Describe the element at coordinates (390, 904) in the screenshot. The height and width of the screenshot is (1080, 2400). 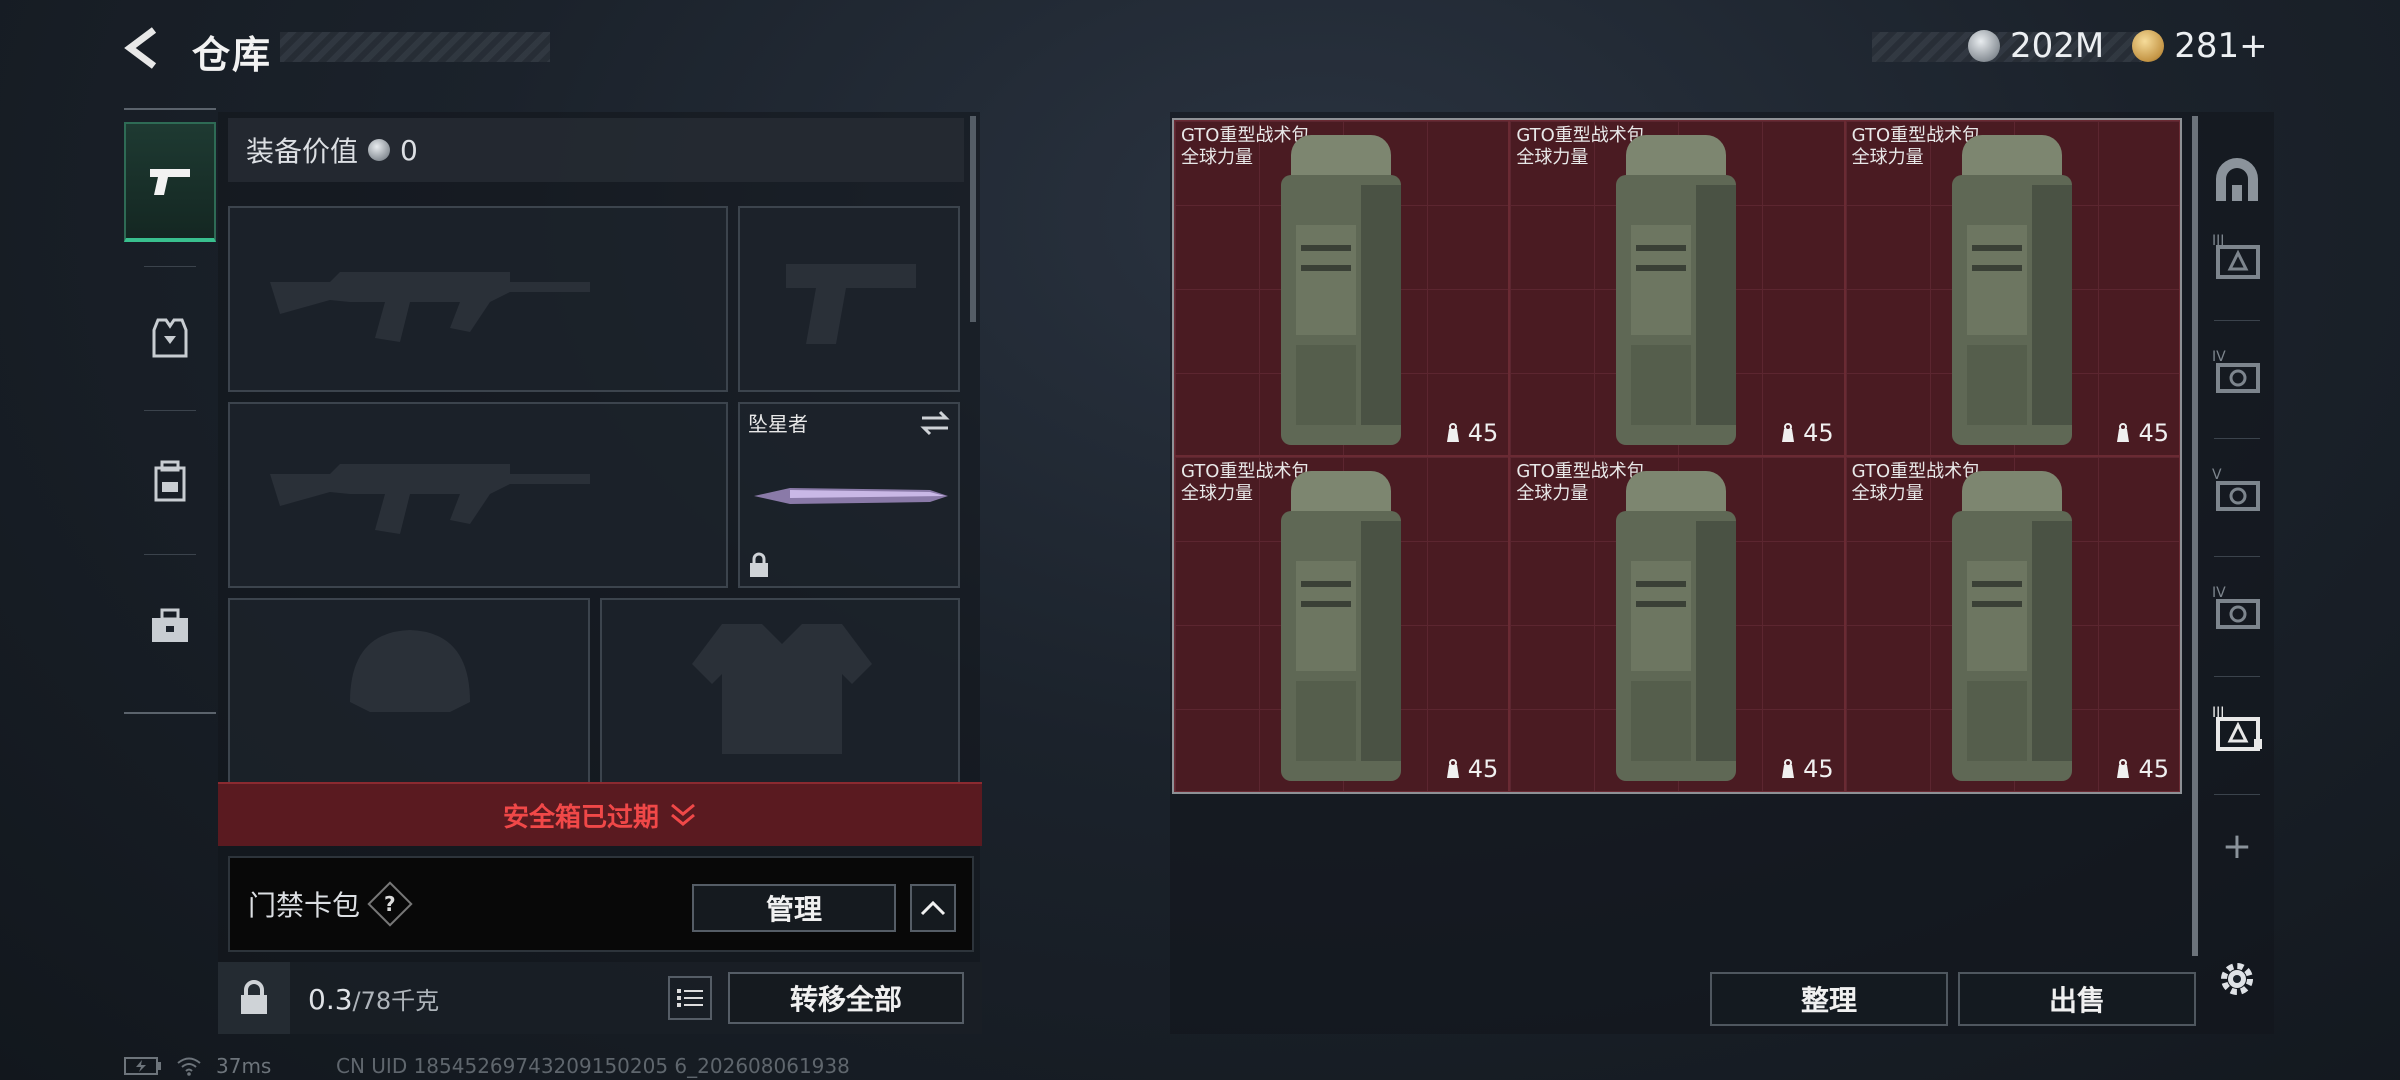
I see `help-icon: ?` at that location.